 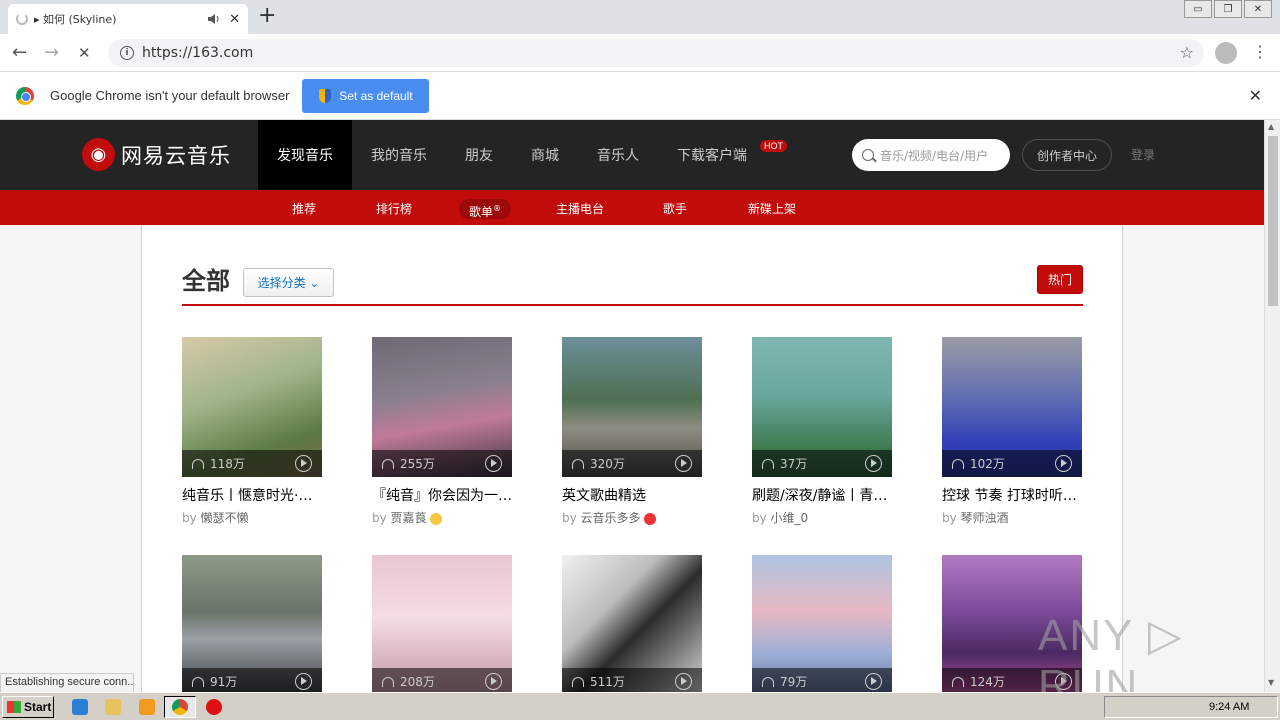 What do you see at coordinates (479, 155) in the screenshot?
I see `nav-friends: 朋友` at bounding box center [479, 155].